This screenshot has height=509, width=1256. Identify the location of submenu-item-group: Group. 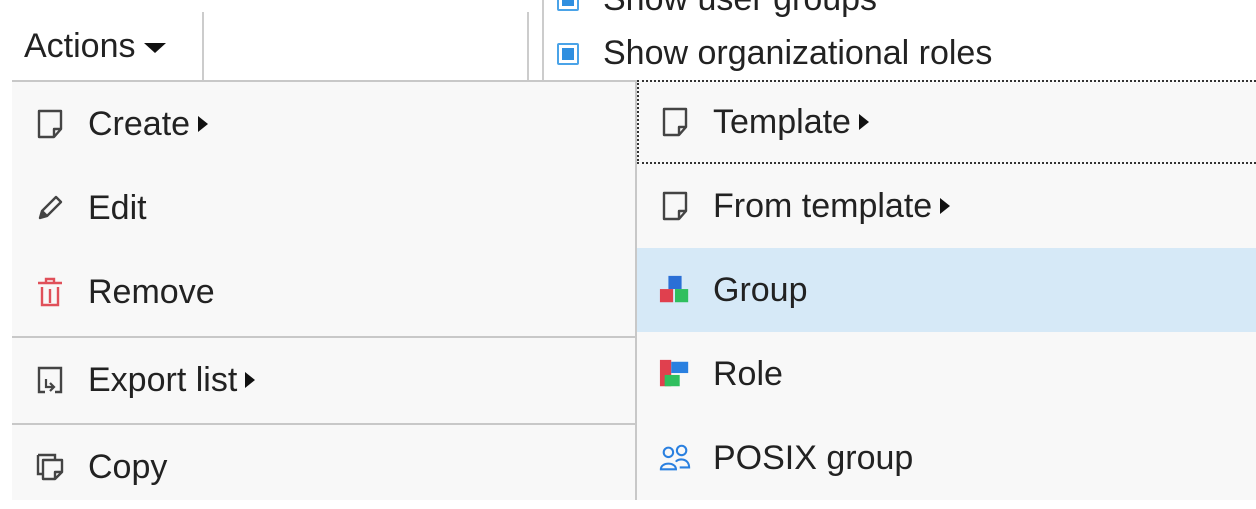
(946, 290).